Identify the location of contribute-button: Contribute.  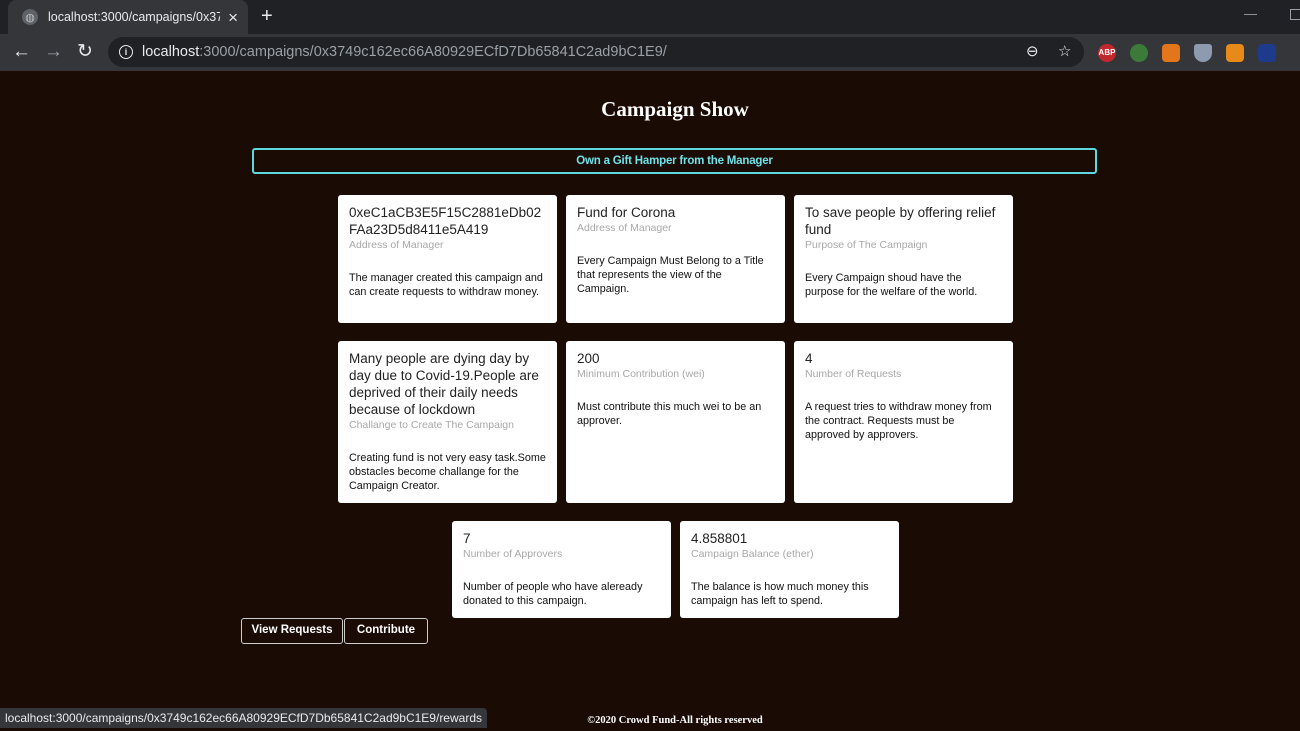
(386, 631).